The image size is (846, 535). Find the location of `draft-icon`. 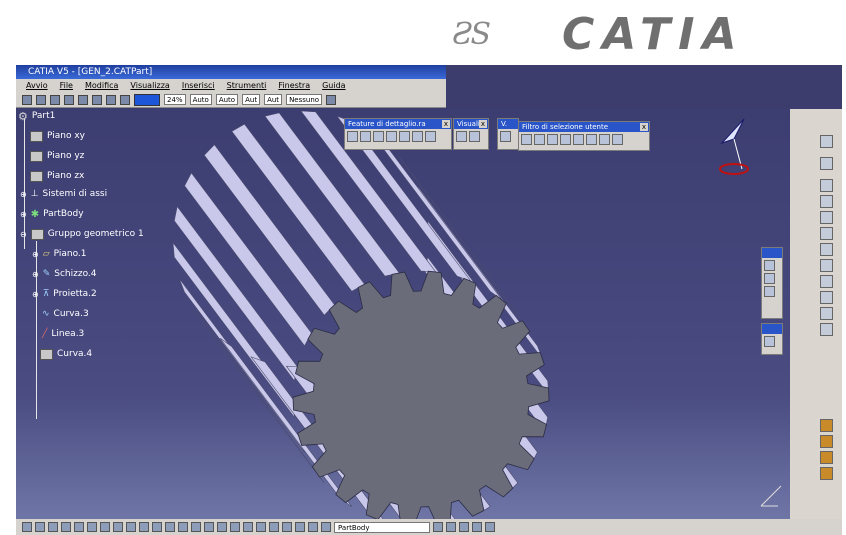

draft-icon is located at coordinates (378, 136).